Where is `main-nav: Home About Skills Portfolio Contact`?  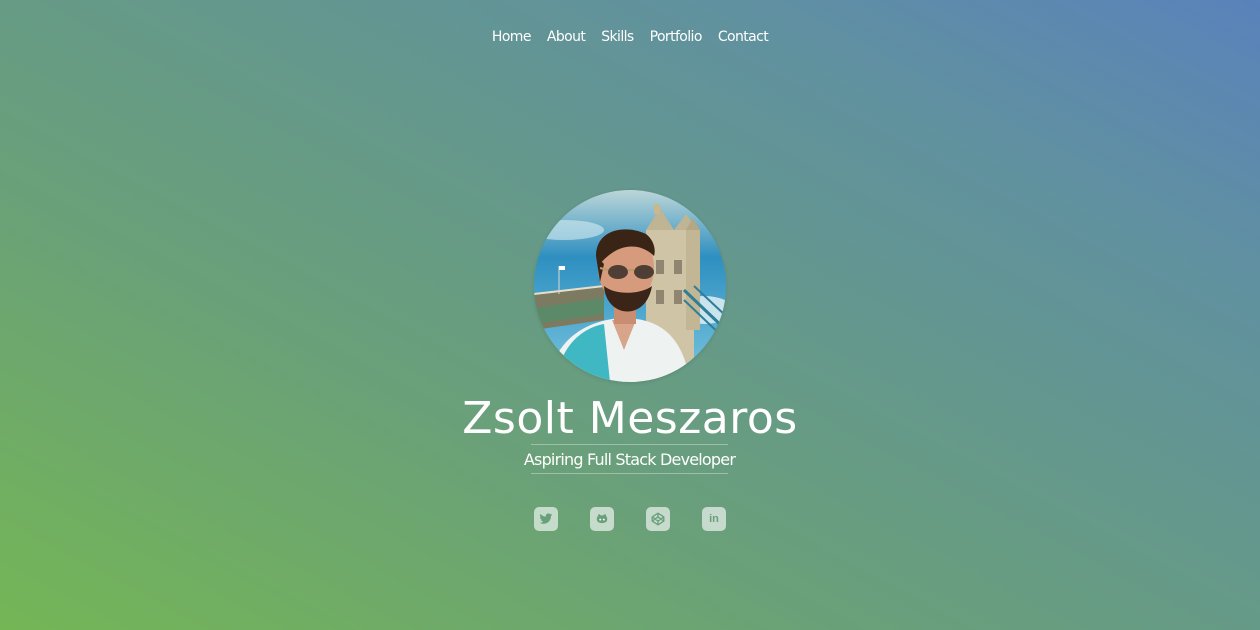 main-nav: Home About Skills Portfolio Contact is located at coordinates (630, 37).